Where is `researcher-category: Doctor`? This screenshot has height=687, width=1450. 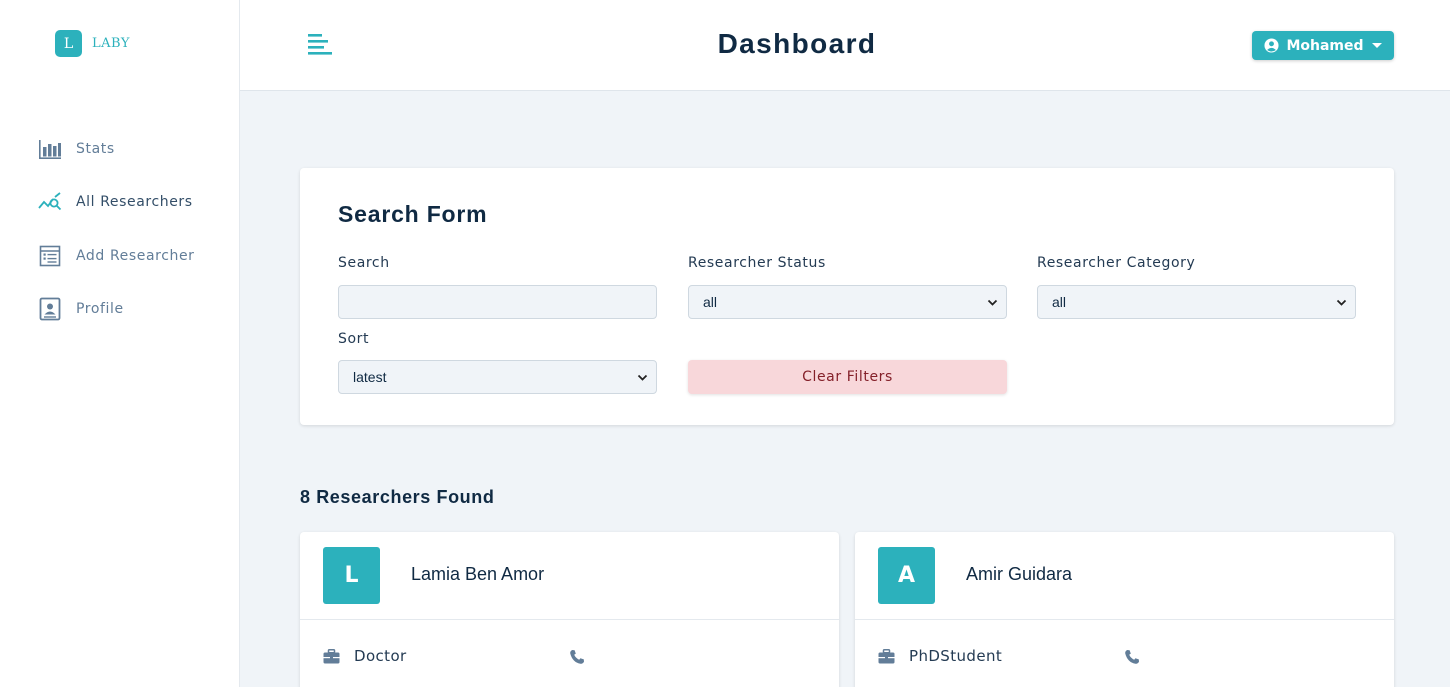
researcher-category: Doctor is located at coordinates (365, 656).